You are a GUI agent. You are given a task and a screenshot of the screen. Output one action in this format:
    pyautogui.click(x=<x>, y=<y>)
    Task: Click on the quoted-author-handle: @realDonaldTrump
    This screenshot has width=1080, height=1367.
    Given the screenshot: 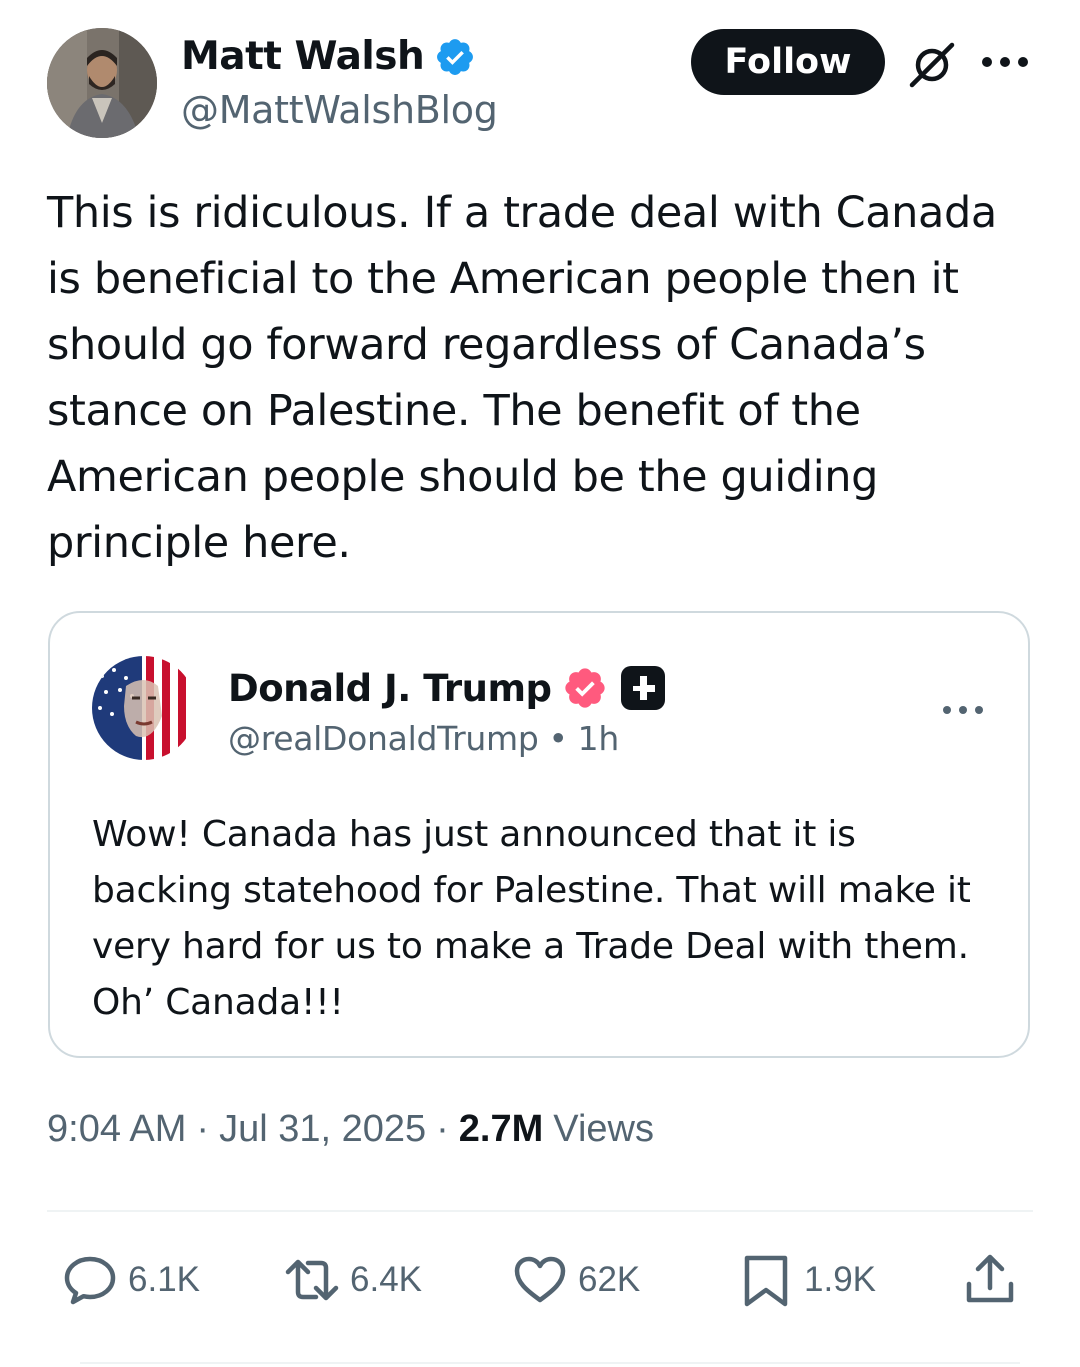 What is the action you would take?
    pyautogui.click(x=383, y=738)
    